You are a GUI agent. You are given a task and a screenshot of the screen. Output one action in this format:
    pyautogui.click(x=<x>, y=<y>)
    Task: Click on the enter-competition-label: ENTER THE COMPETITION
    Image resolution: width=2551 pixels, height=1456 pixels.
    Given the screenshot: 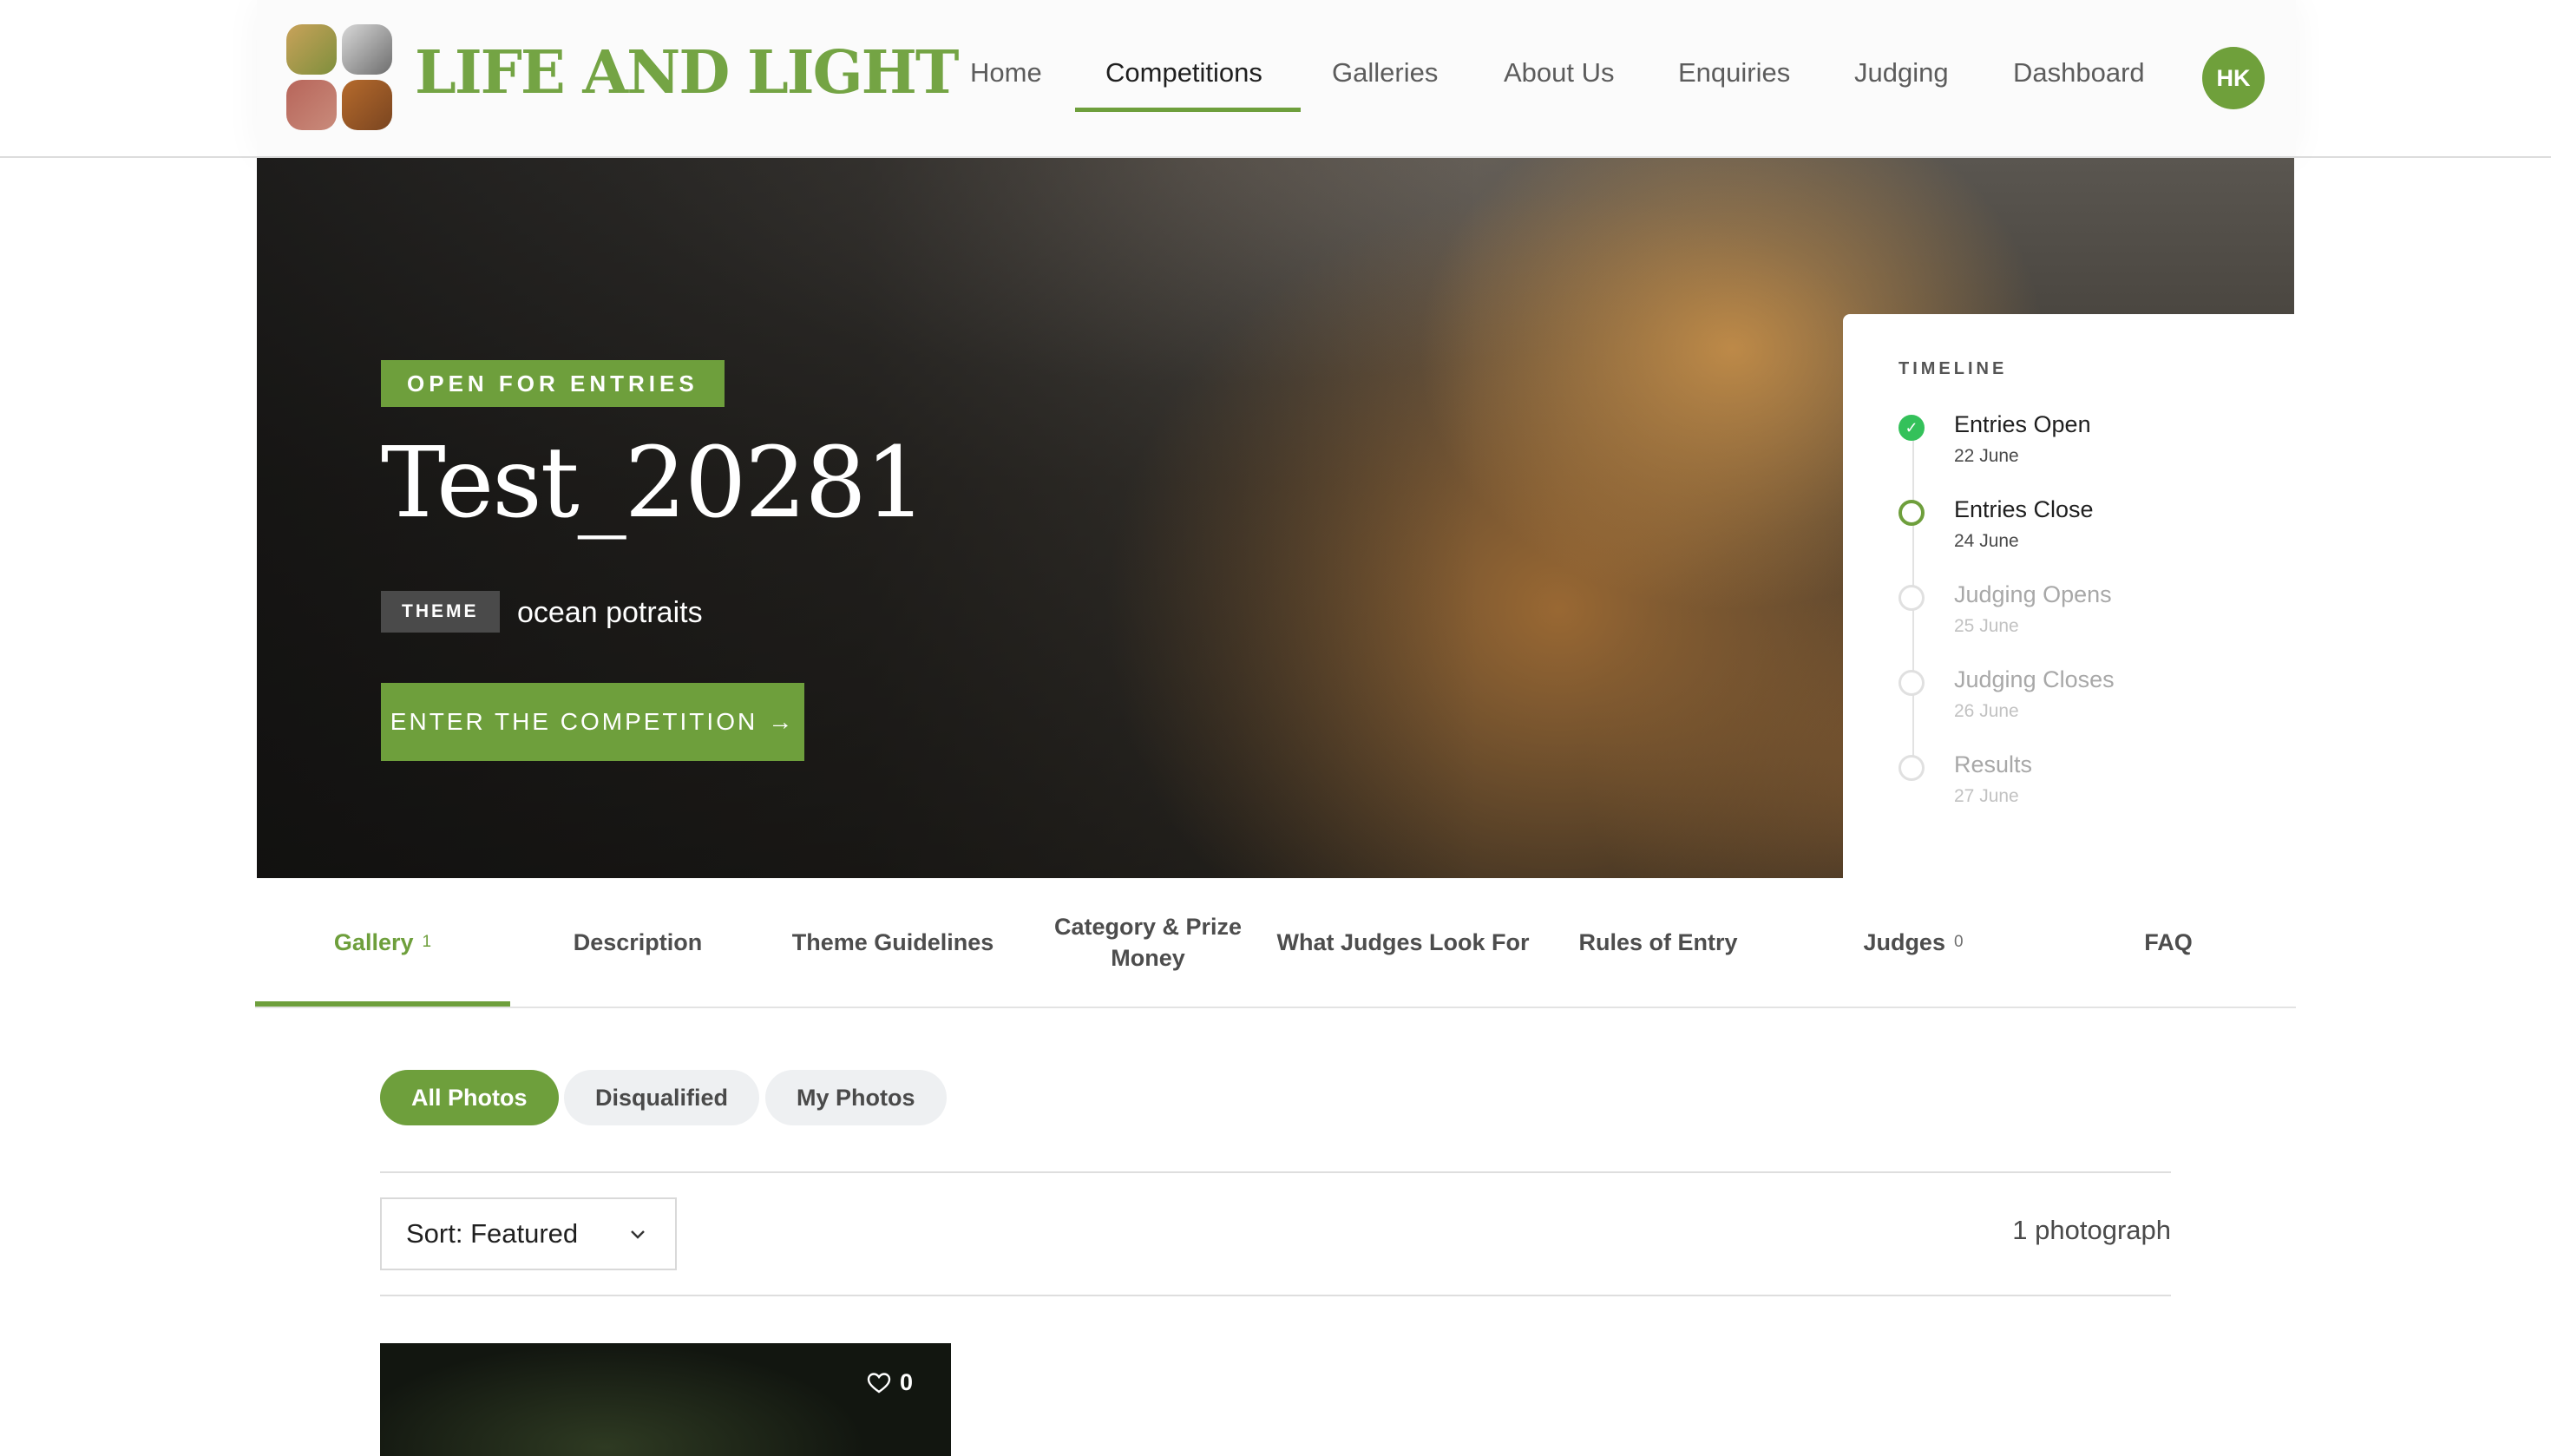 What is the action you would take?
    pyautogui.click(x=574, y=721)
    